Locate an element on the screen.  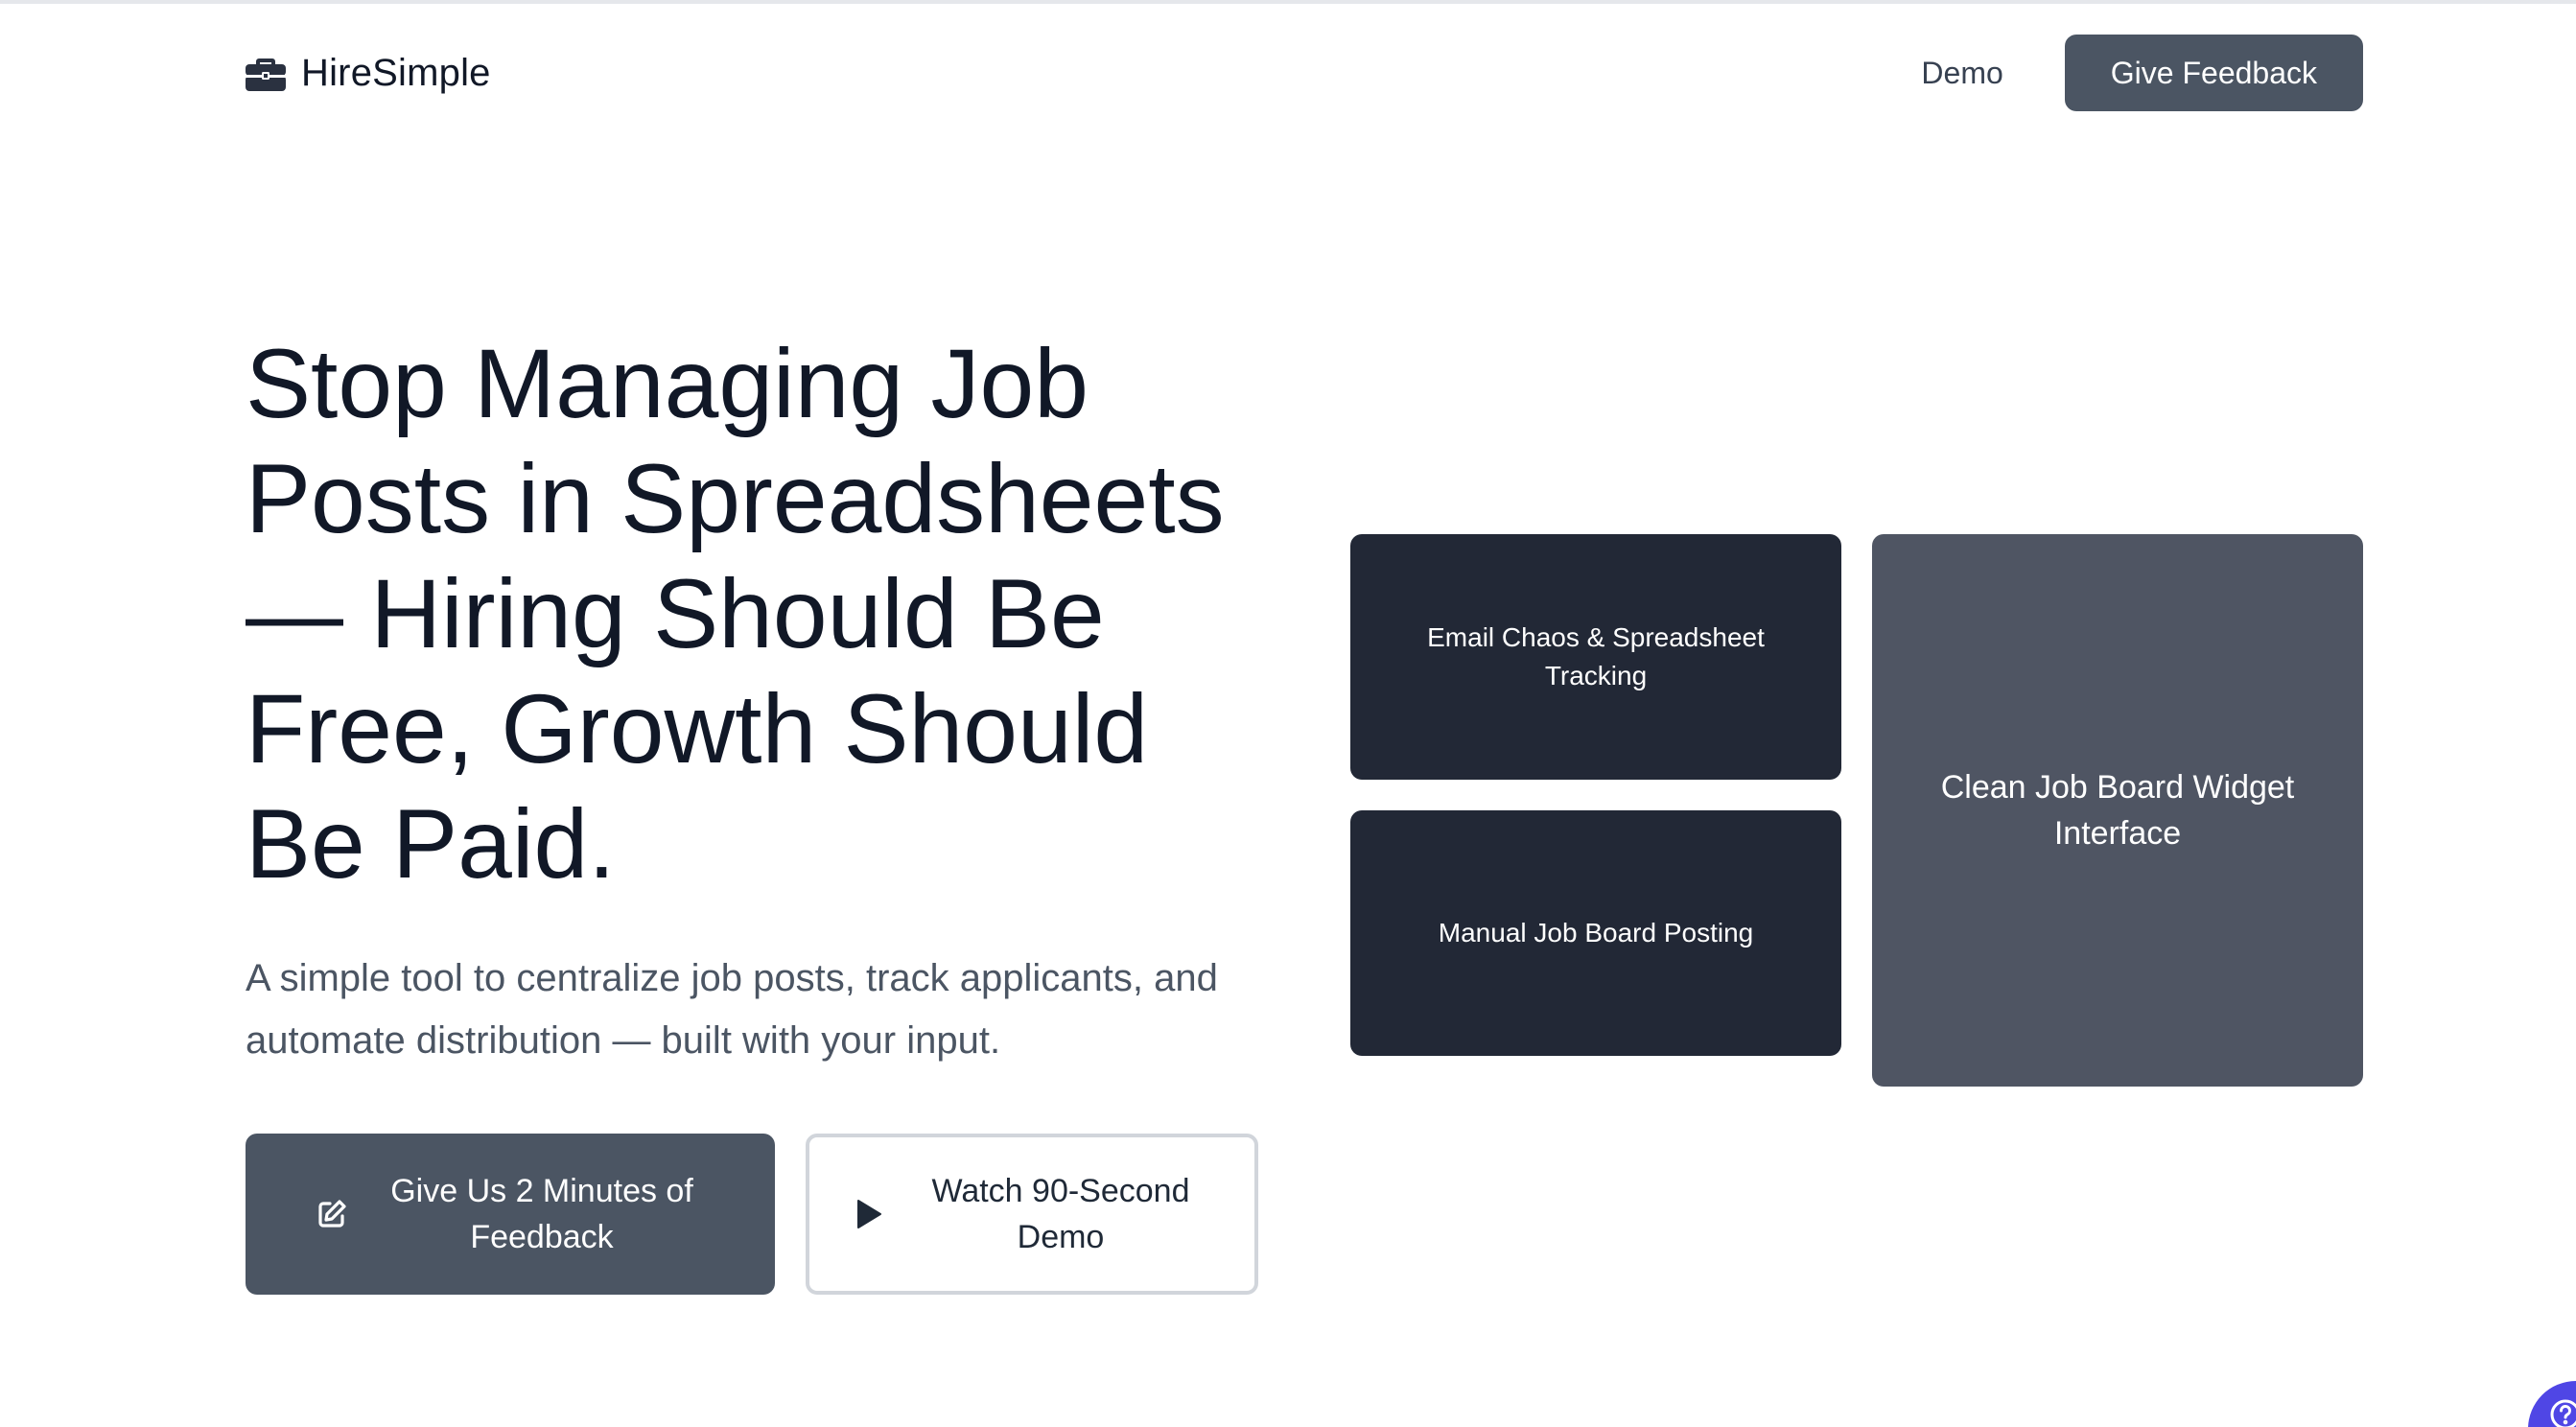
give-feedback-cta-label: Give Us 2 Minutes of Feedback is located at coordinates (541, 1214).